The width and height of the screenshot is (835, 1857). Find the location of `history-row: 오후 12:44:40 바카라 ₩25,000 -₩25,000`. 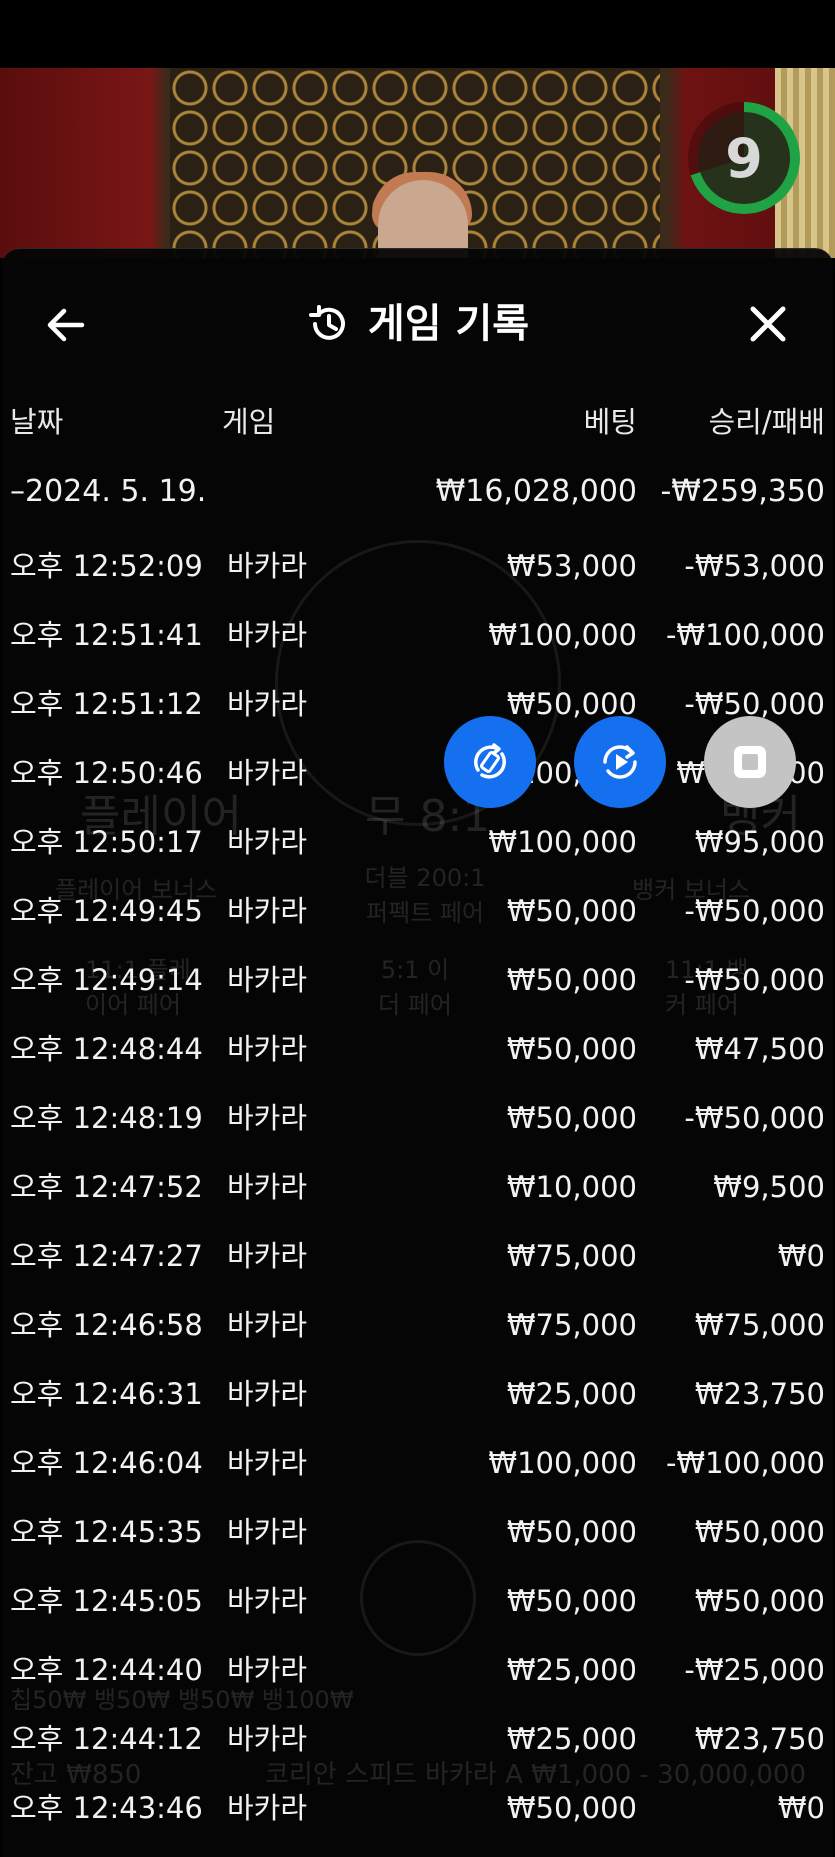

history-row: 오후 12:44:40 바카라 ₩25,000 -₩25,000 is located at coordinates (417, 1670).